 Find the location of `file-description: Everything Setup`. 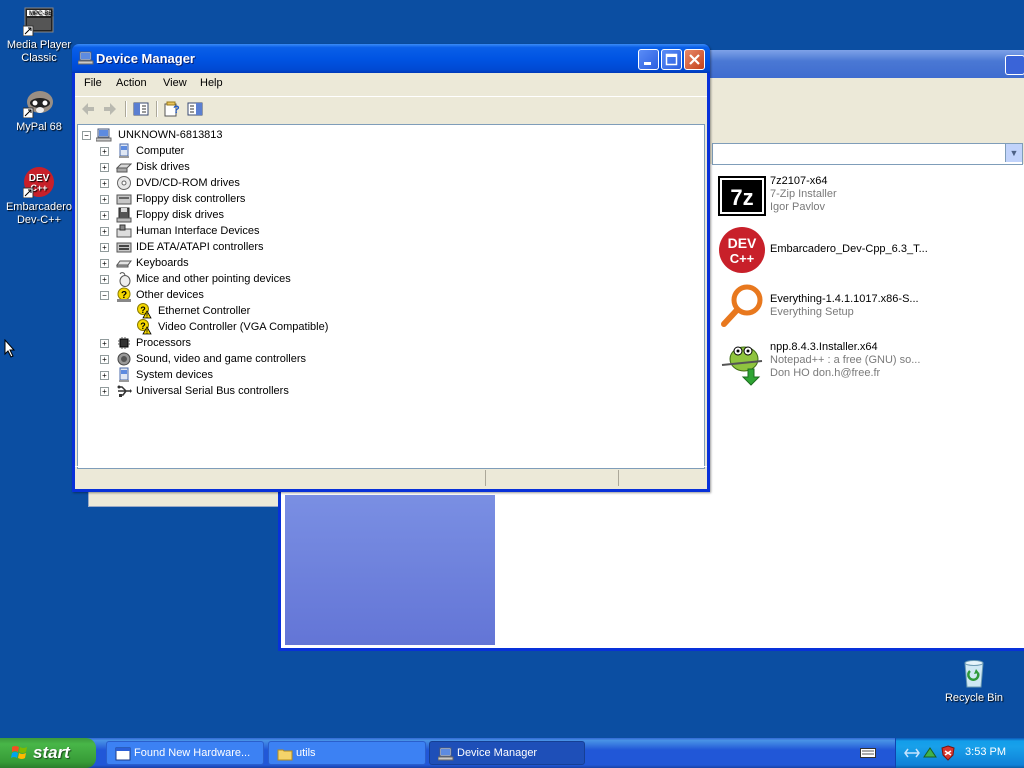

file-description: Everything Setup is located at coordinates (812, 312).